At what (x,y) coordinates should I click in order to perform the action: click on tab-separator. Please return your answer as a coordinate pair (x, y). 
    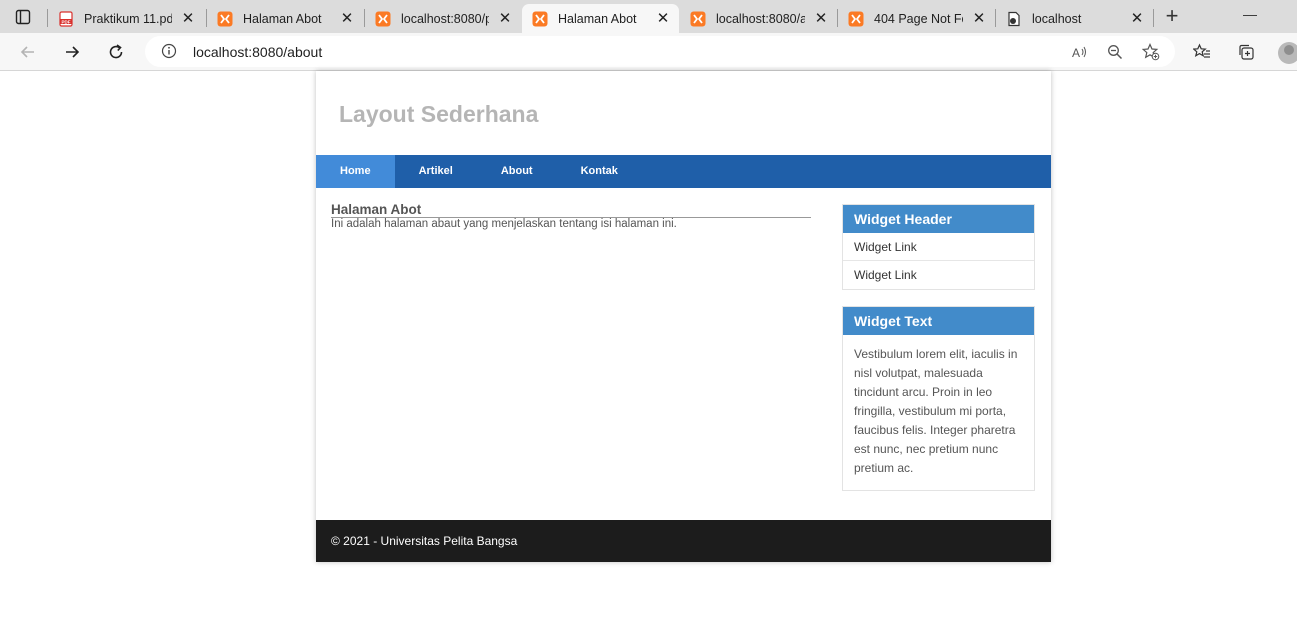
    Looking at the image, I should click on (1153, 18).